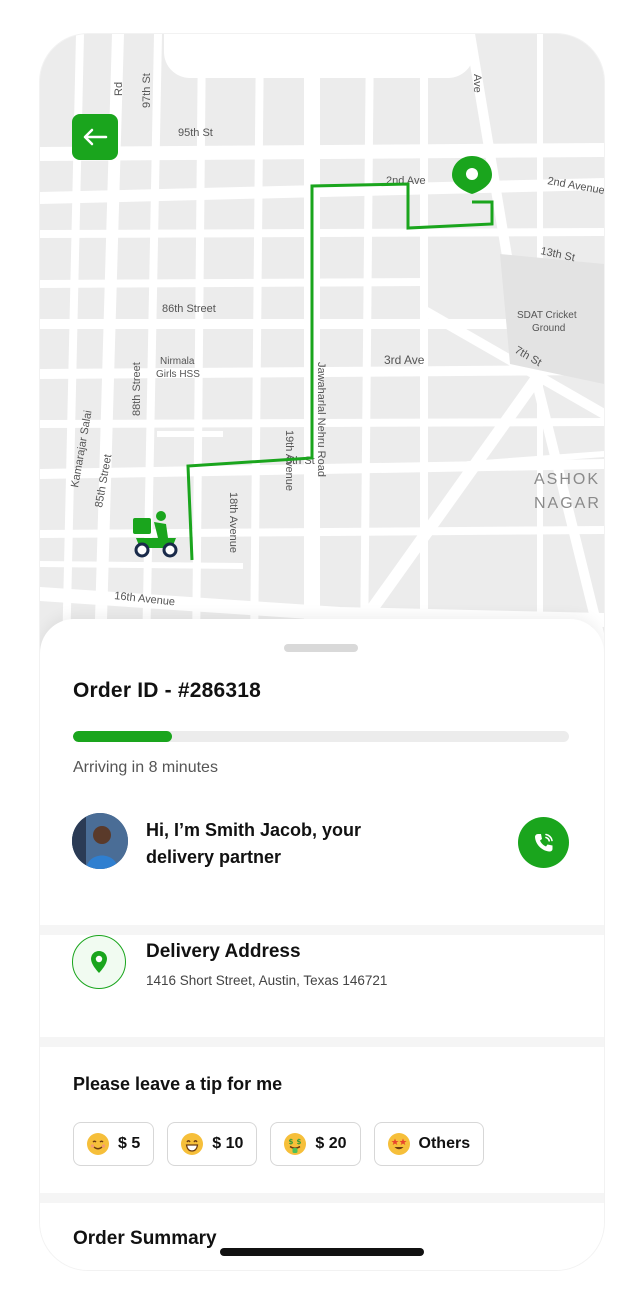 The width and height of the screenshot is (640, 1304). Describe the element at coordinates (322, 1252) in the screenshot. I see `home-indicator` at that location.